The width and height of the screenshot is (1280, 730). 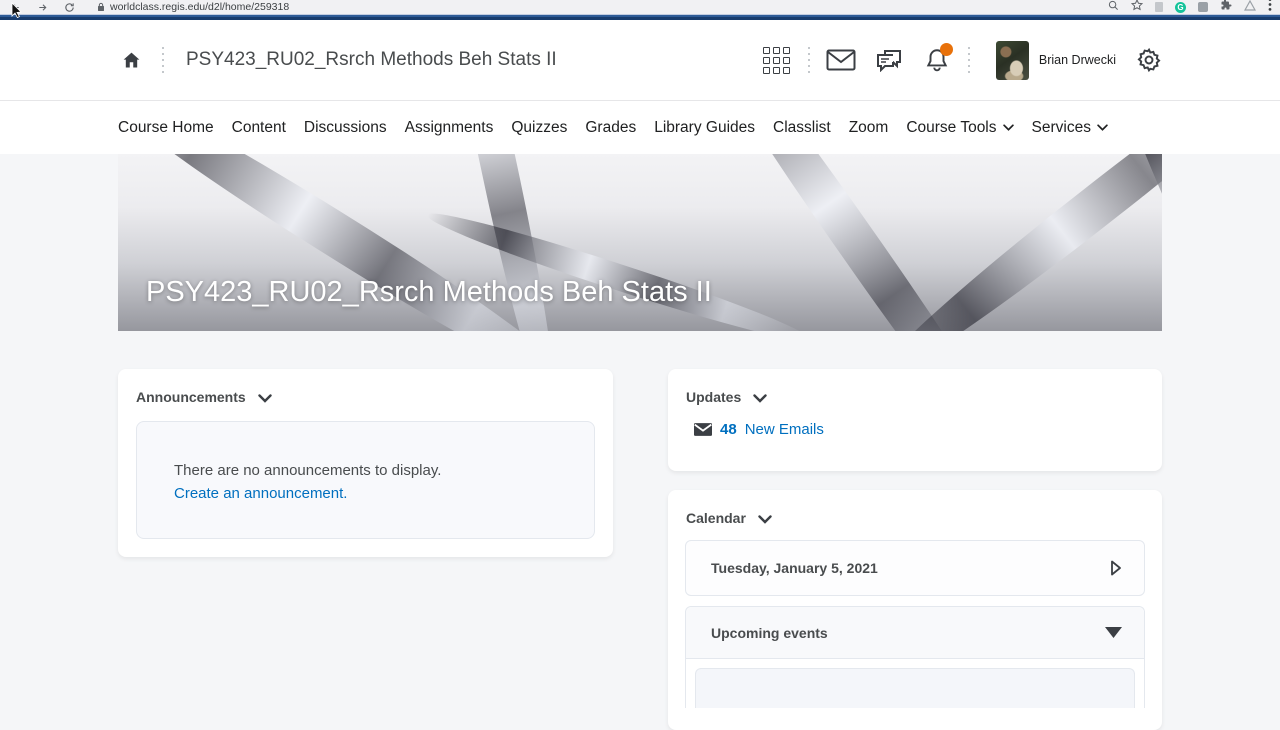 What do you see at coordinates (713, 397) in the screenshot?
I see `updates-title: Updates` at bounding box center [713, 397].